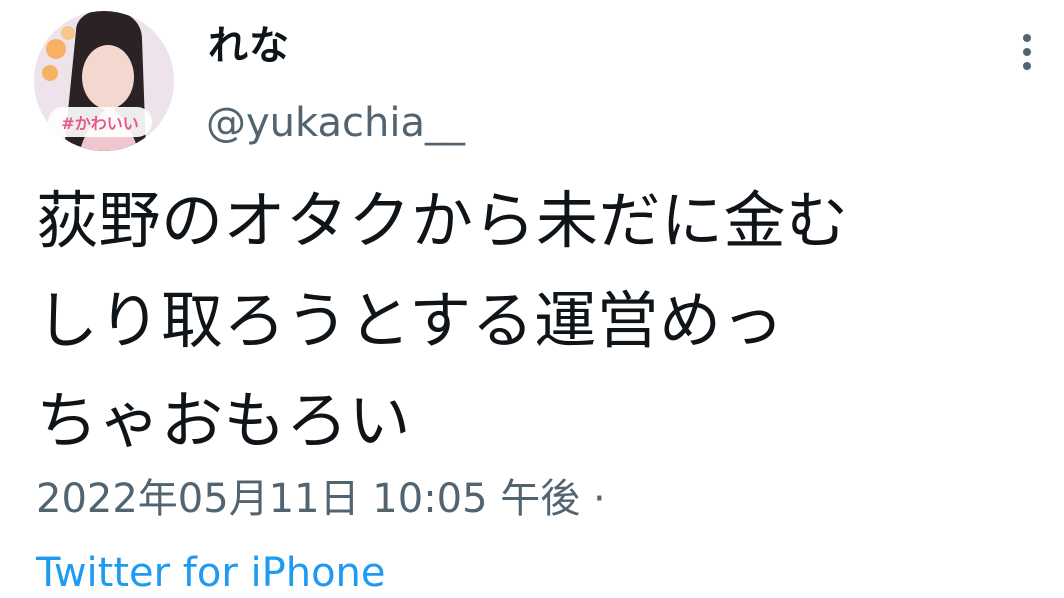 The height and width of the screenshot is (598, 1064). I want to click on more-vertical-icon, so click(1027, 52).